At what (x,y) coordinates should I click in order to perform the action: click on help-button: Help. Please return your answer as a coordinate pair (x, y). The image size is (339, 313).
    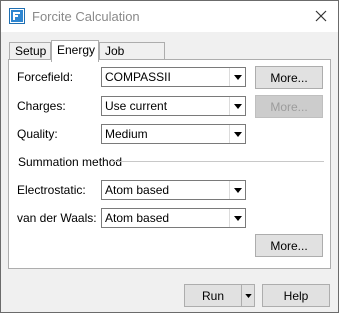
    Looking at the image, I should click on (296, 295).